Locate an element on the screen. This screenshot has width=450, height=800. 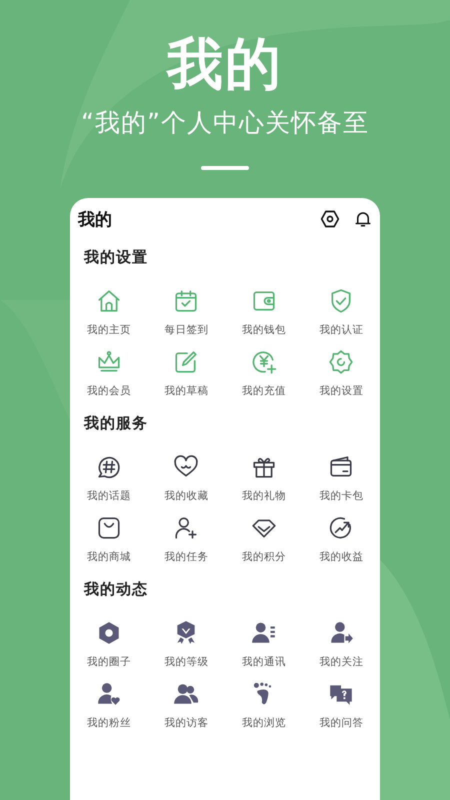
menu-item: 我的等级 is located at coordinates (186, 644).